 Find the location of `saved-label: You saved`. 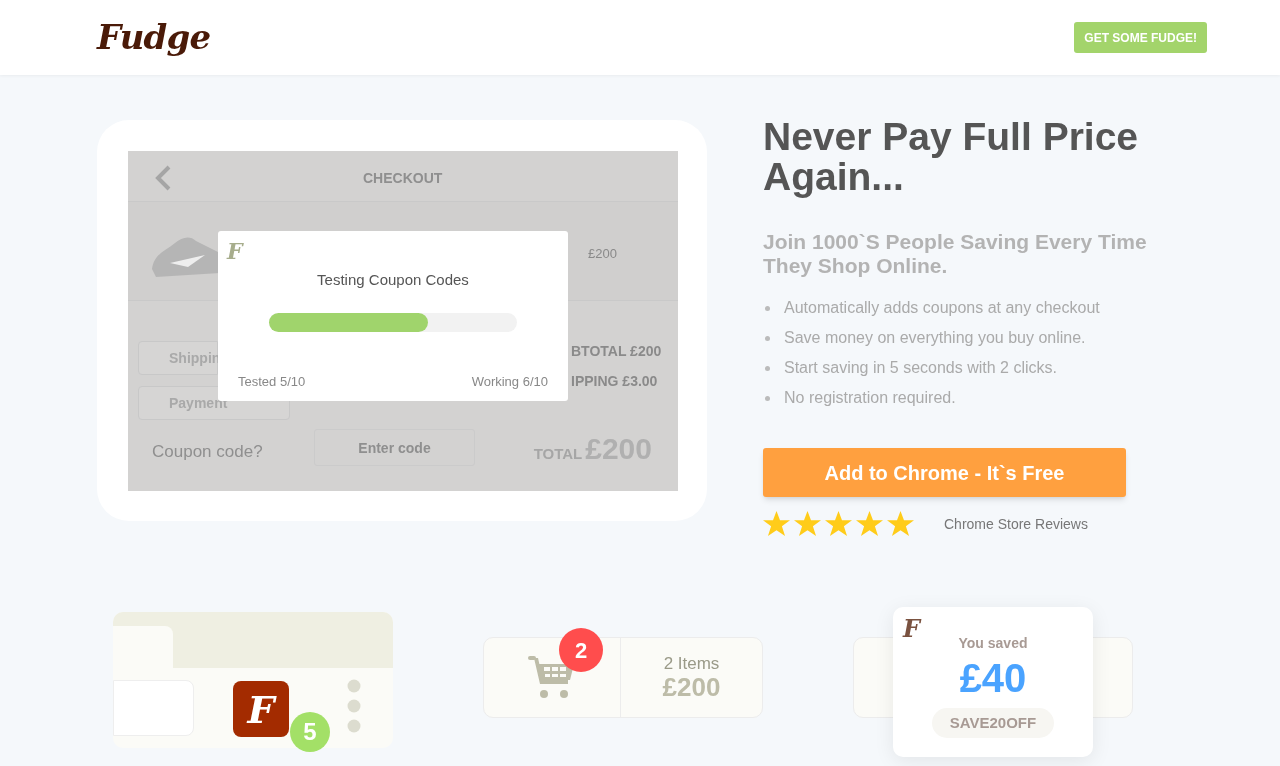

saved-label: You saved is located at coordinates (993, 643).